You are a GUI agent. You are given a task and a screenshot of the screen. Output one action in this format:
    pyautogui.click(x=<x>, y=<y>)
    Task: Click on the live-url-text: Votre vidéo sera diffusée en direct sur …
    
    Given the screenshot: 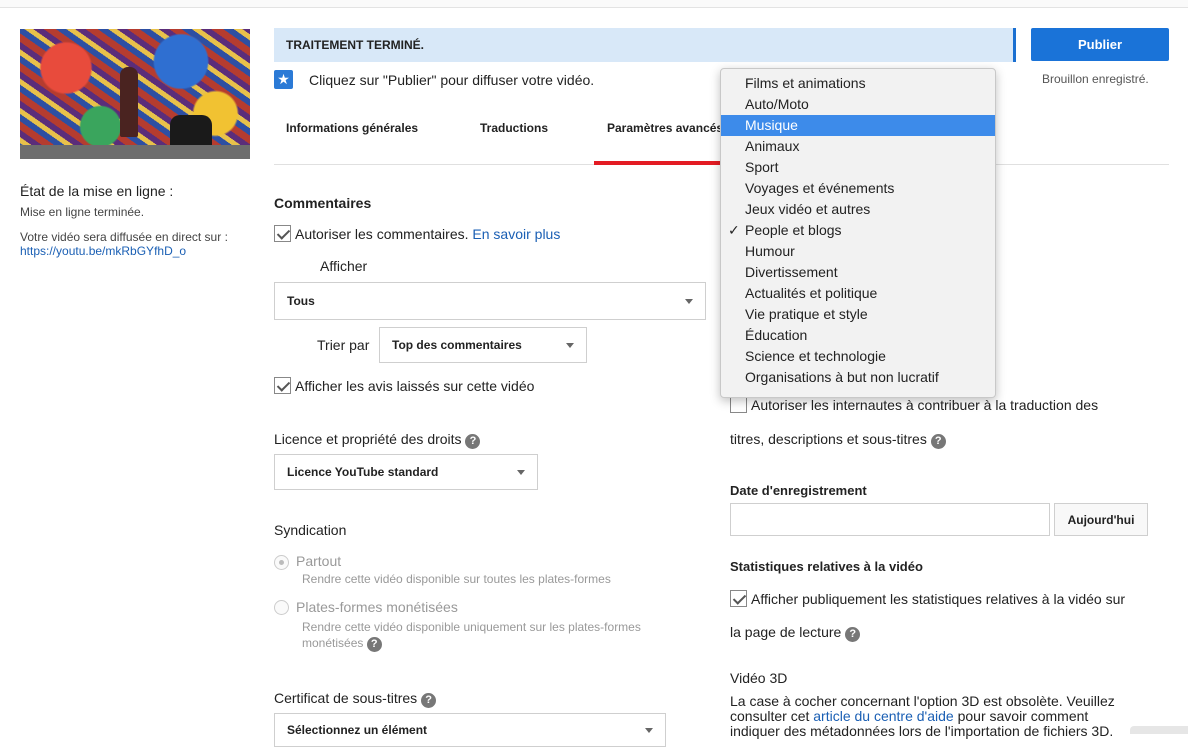 What is the action you would take?
    pyautogui.click(x=135, y=244)
    